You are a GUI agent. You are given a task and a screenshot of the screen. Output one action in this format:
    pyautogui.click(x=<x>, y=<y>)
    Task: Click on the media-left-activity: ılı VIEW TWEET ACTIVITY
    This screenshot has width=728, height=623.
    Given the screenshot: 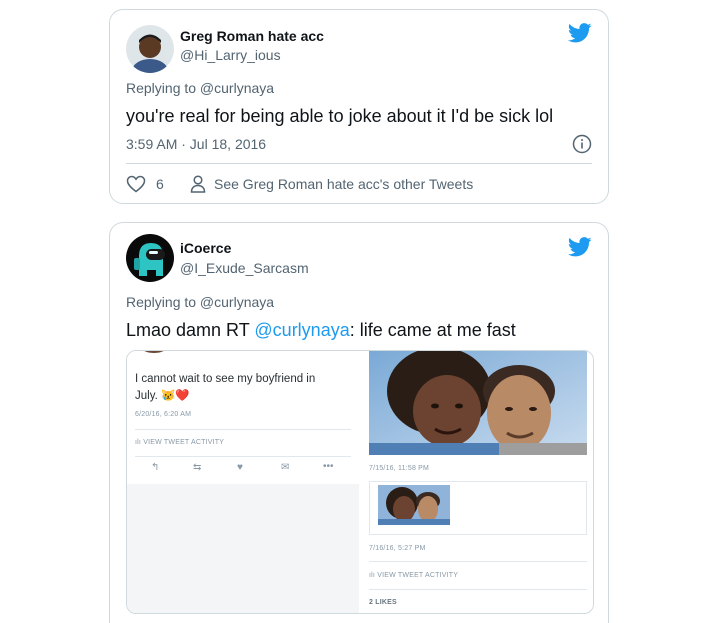 What is the action you would take?
    pyautogui.click(x=179, y=442)
    